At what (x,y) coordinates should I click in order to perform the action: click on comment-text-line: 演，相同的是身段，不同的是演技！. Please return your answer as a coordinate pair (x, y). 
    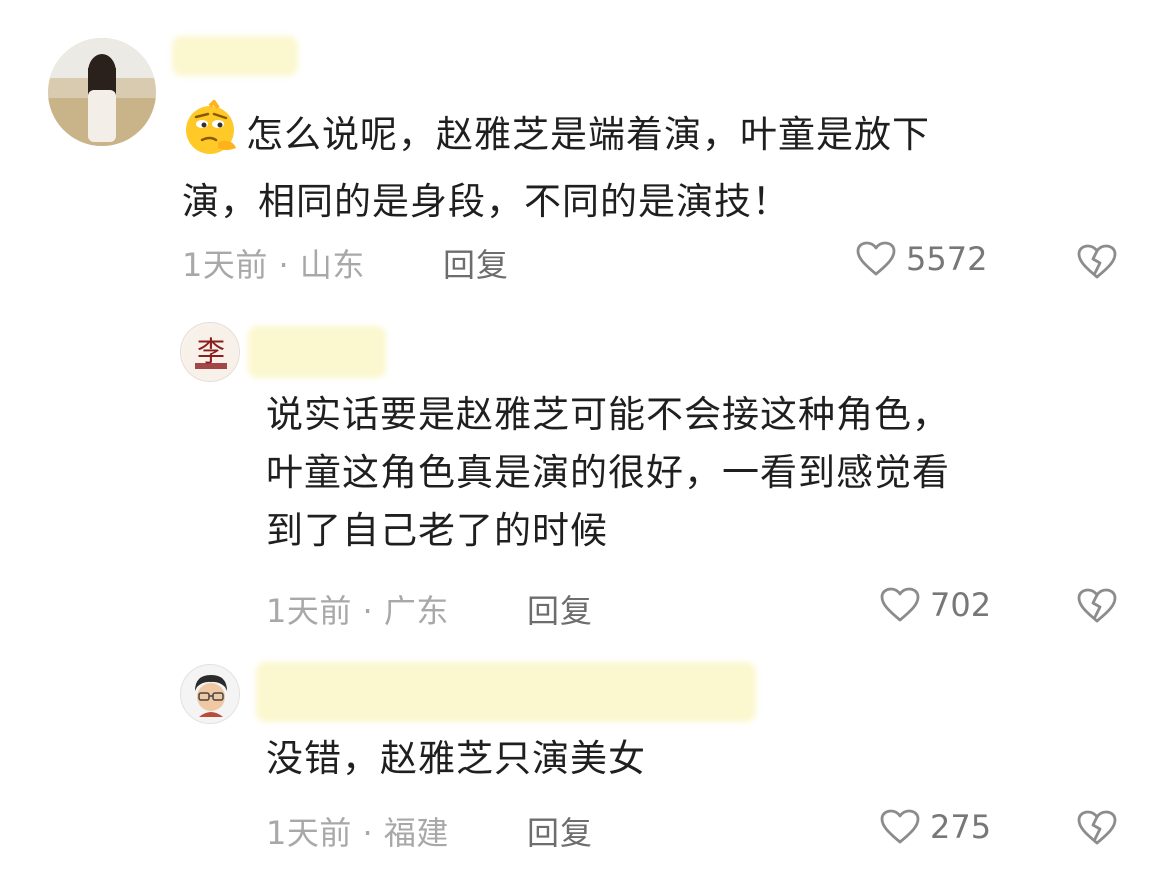
    Looking at the image, I should click on (486, 201).